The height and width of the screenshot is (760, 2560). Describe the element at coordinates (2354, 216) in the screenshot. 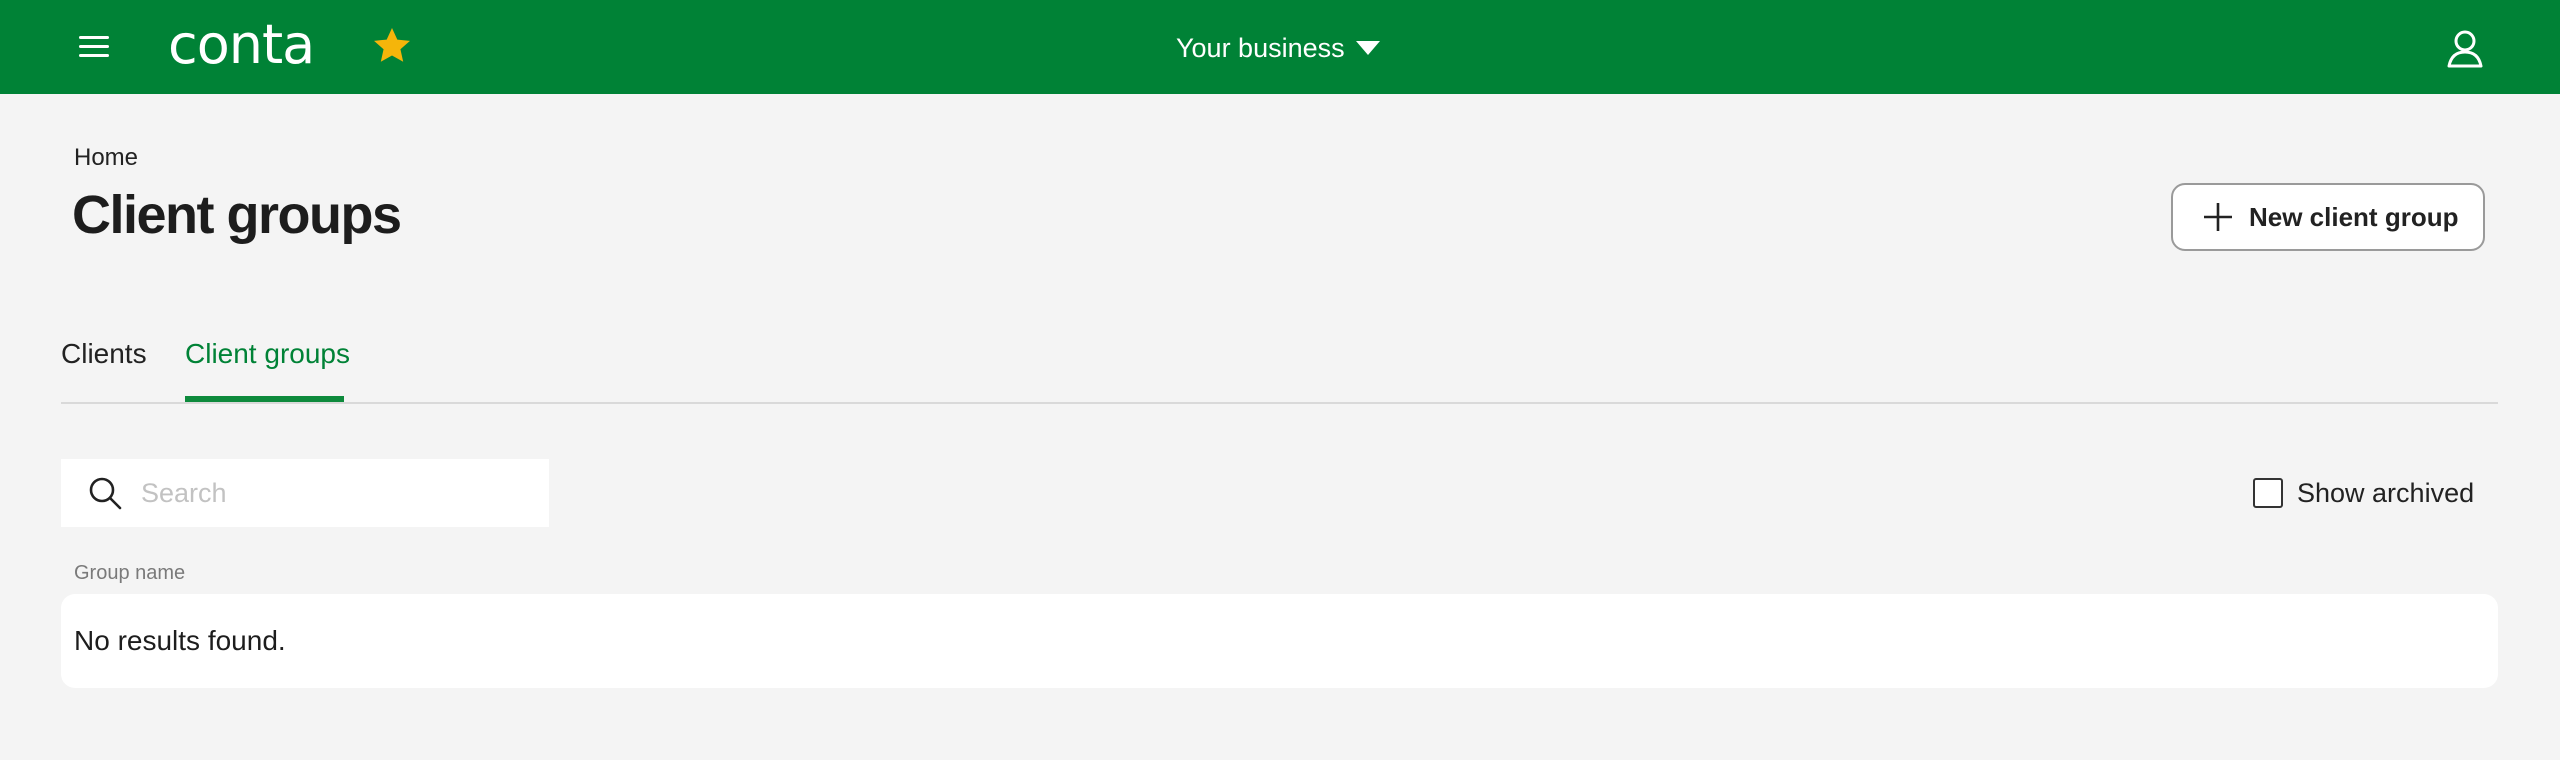

I see `new-client-group-label: New client group` at that location.